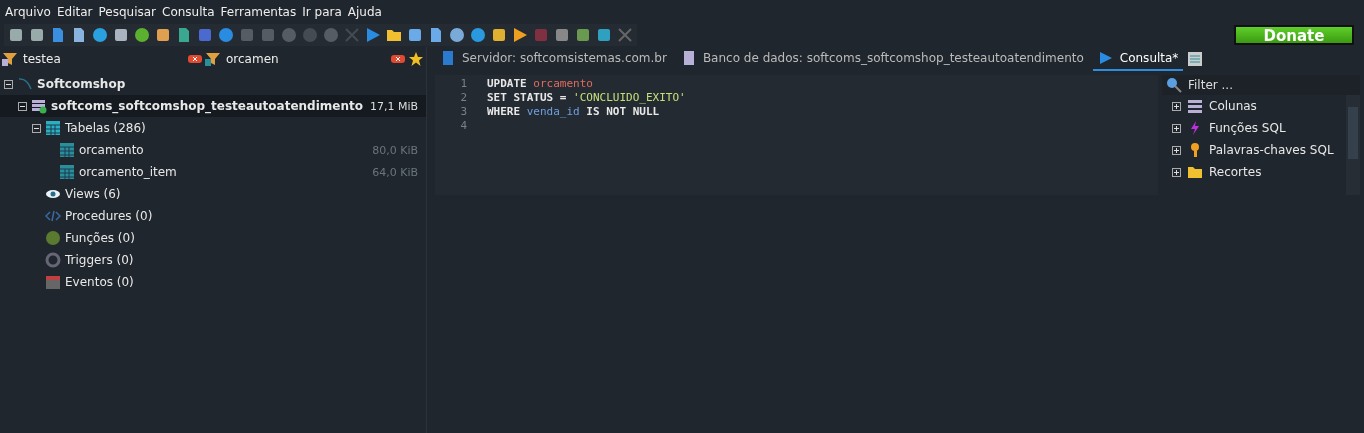  I want to click on tree-label: Funções (0), so click(100, 238).